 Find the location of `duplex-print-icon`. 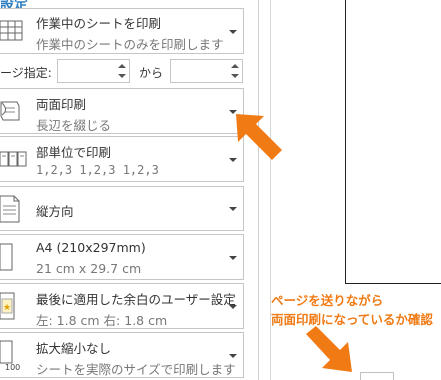

duplex-print-icon is located at coordinates (13, 111).